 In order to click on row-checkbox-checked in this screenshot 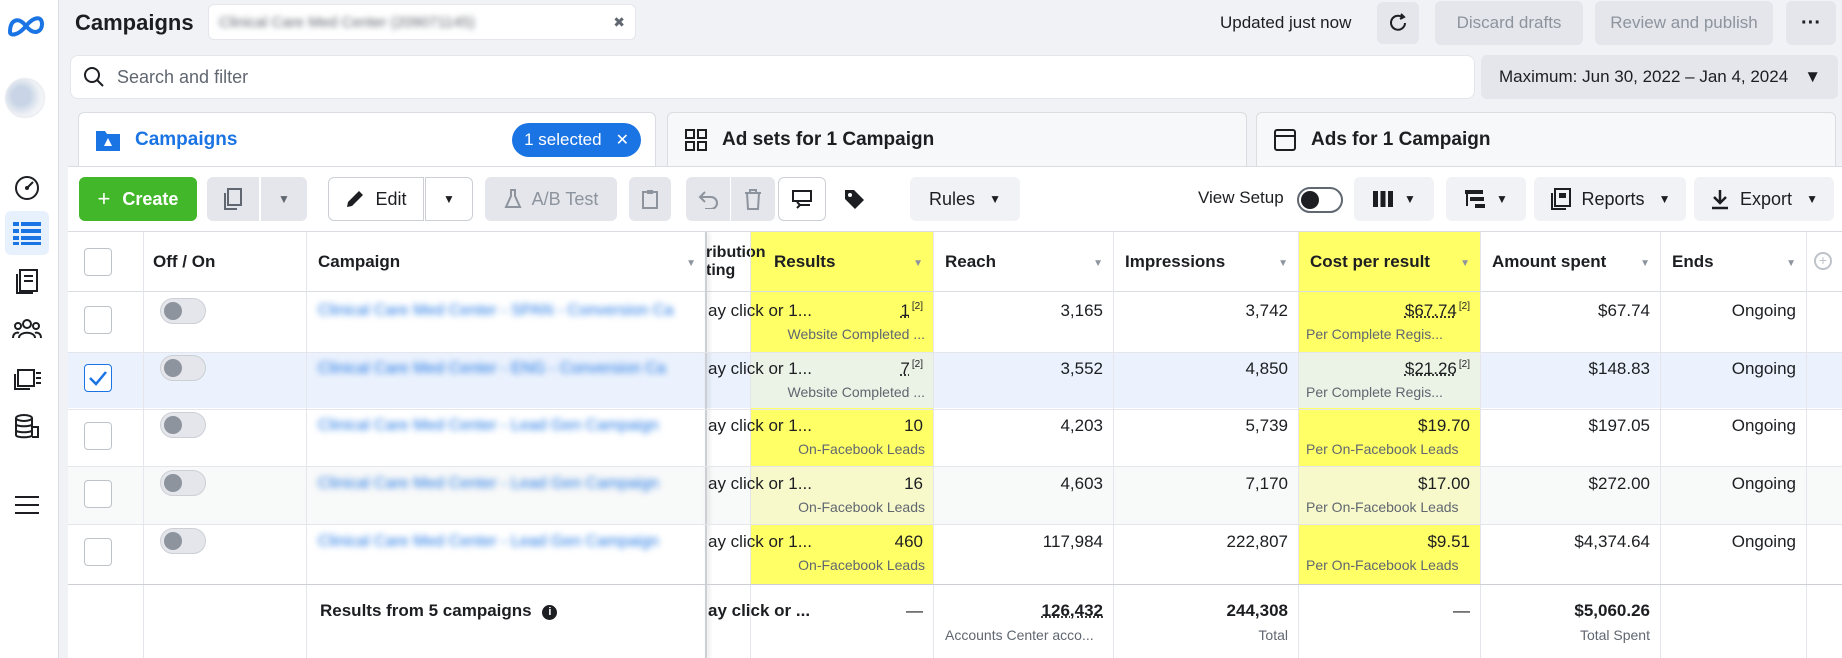, I will do `click(98, 378)`.